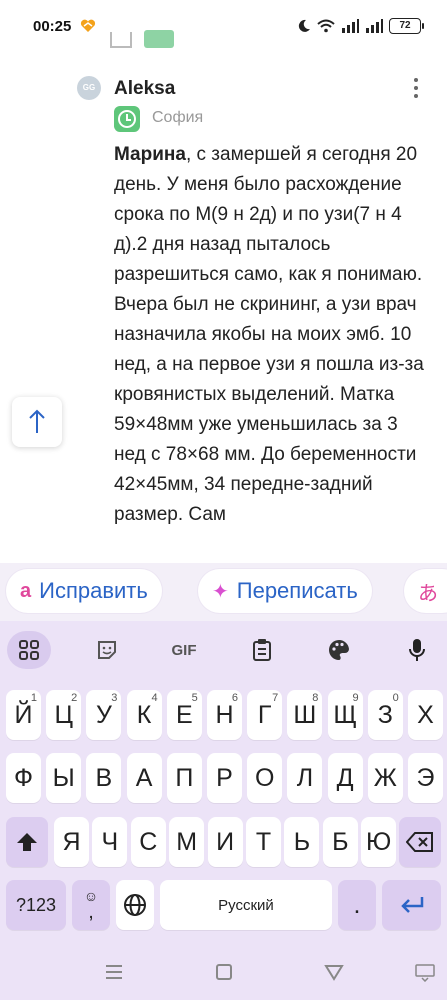  I want to click on key-3-8: Ю, so click(379, 842).